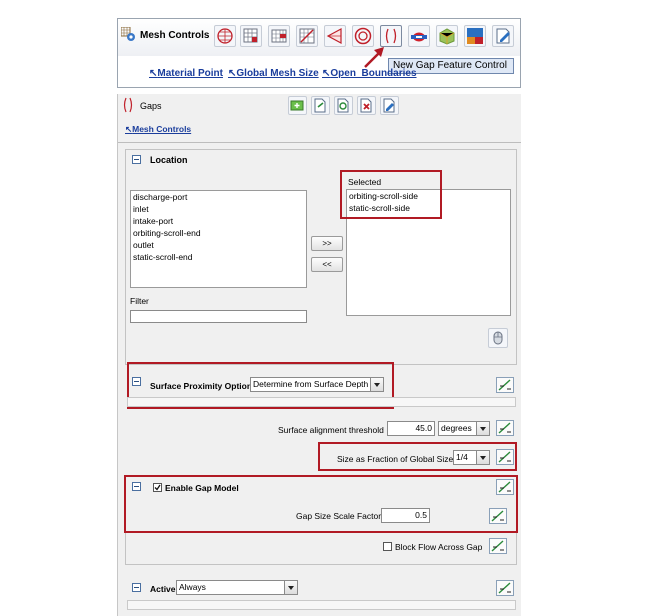 The height and width of the screenshot is (616, 650). Describe the element at coordinates (128, 34) in the screenshot. I see `mesh-controls-gear-icon` at that location.